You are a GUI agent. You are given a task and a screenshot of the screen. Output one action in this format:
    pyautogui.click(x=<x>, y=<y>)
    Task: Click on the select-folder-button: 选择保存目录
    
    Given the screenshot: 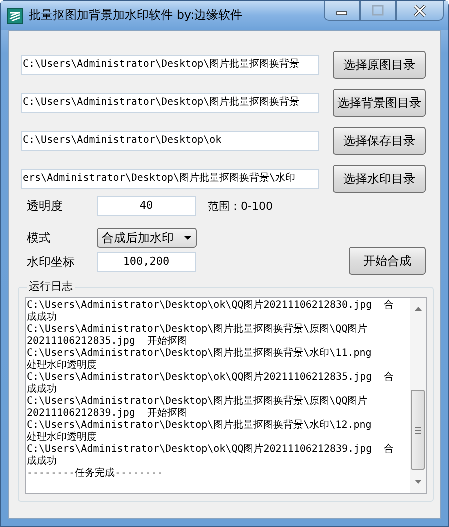 What is the action you would take?
    pyautogui.click(x=379, y=141)
    